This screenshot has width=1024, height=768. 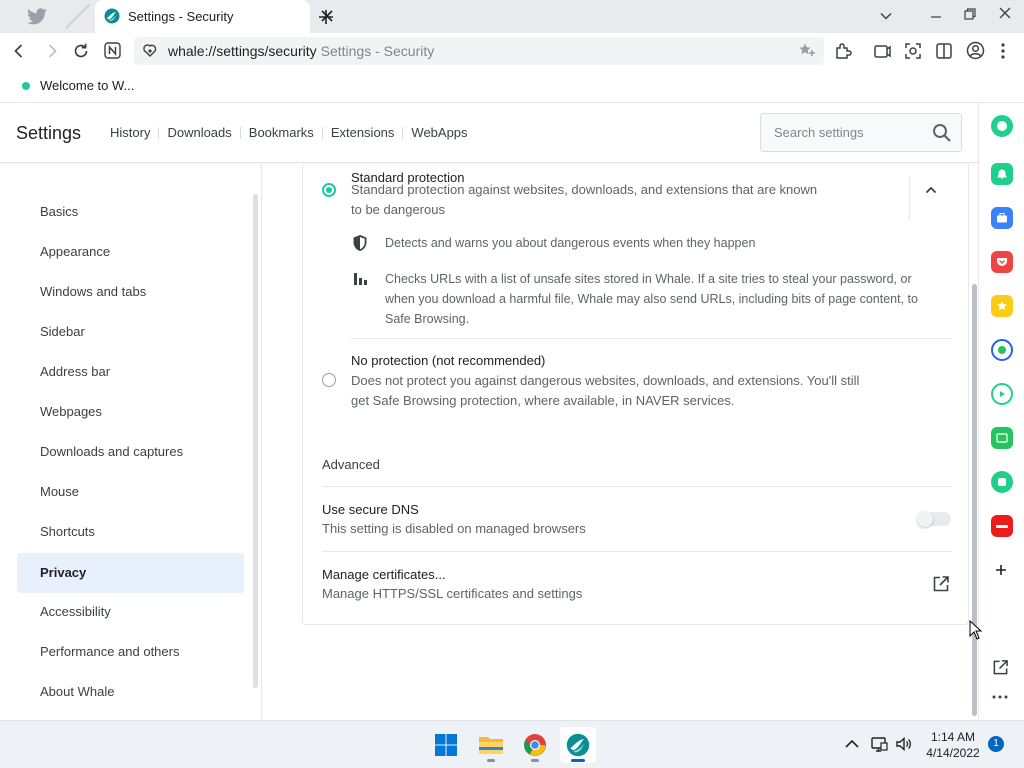 What do you see at coordinates (936, 16) in the screenshot?
I see `minimize-icon` at bounding box center [936, 16].